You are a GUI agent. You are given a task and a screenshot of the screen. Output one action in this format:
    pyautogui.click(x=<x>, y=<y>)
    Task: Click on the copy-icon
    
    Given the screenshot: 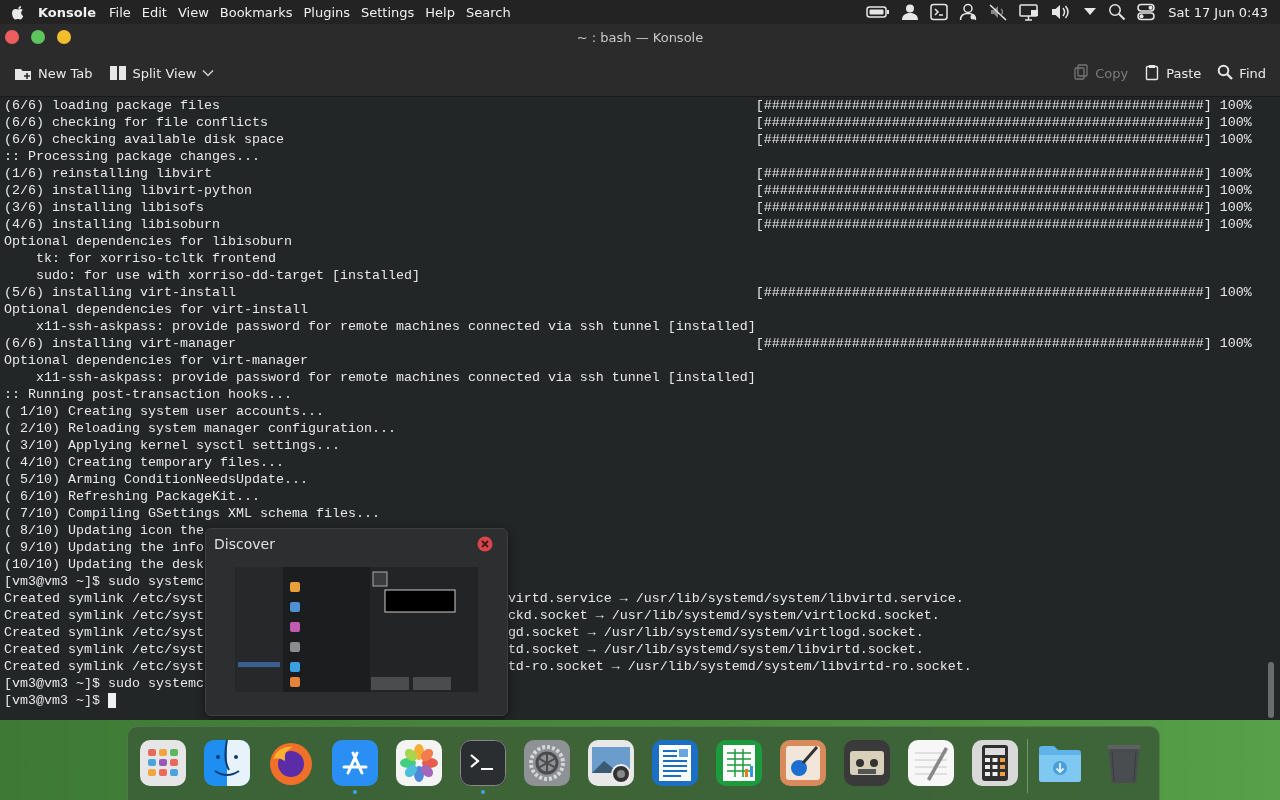 What is the action you would take?
    pyautogui.click(x=1081, y=73)
    